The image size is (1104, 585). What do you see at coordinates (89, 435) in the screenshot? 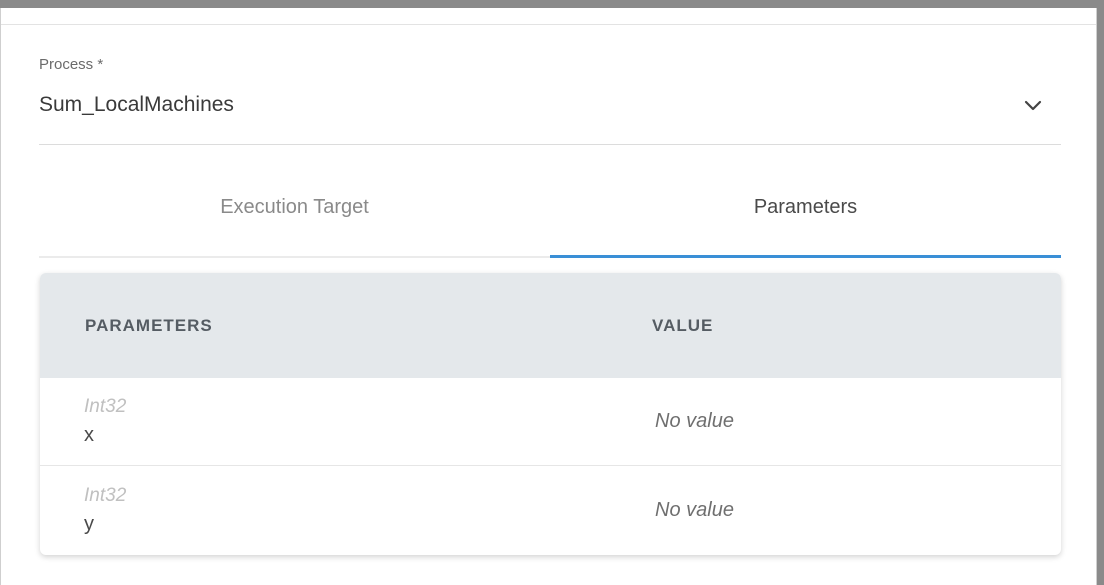
I see `parameter-name: x` at bounding box center [89, 435].